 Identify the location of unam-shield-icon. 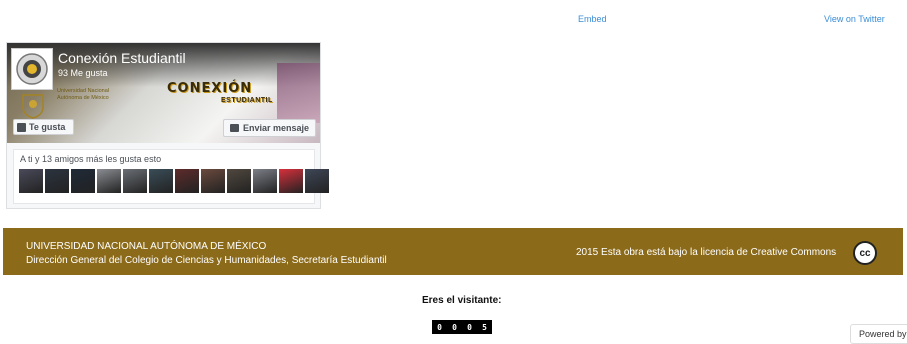
(33, 106).